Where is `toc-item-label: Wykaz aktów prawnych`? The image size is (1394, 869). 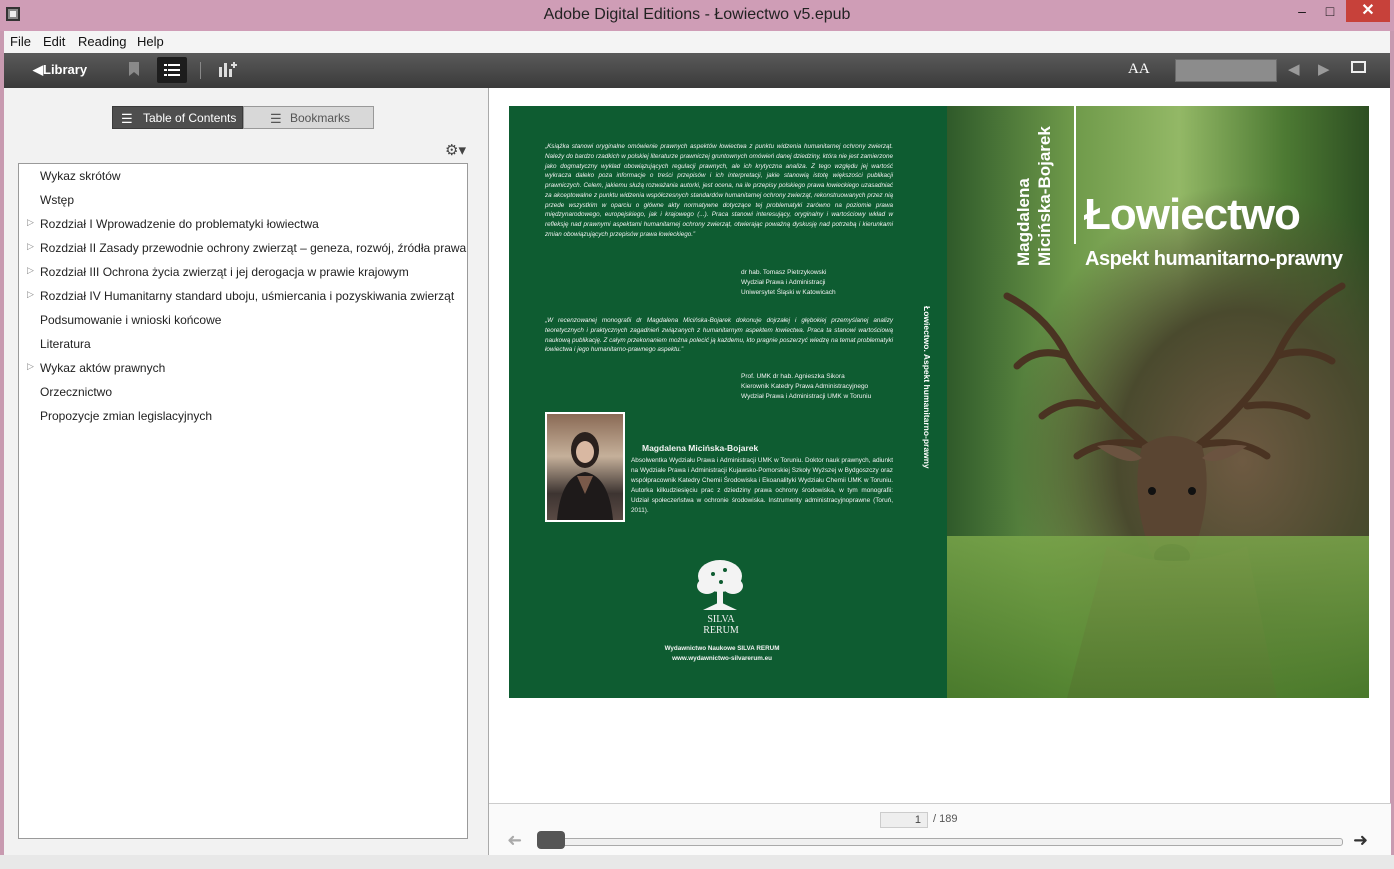 toc-item-label: Wykaz aktów prawnych is located at coordinates (103, 368).